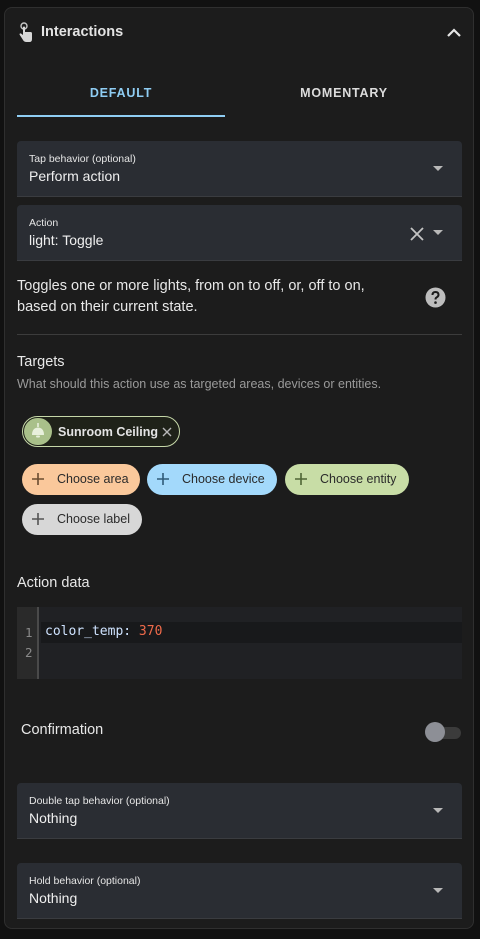 The width and height of the screenshot is (480, 939). What do you see at coordinates (239, 334) in the screenshot?
I see `section-divider` at bounding box center [239, 334].